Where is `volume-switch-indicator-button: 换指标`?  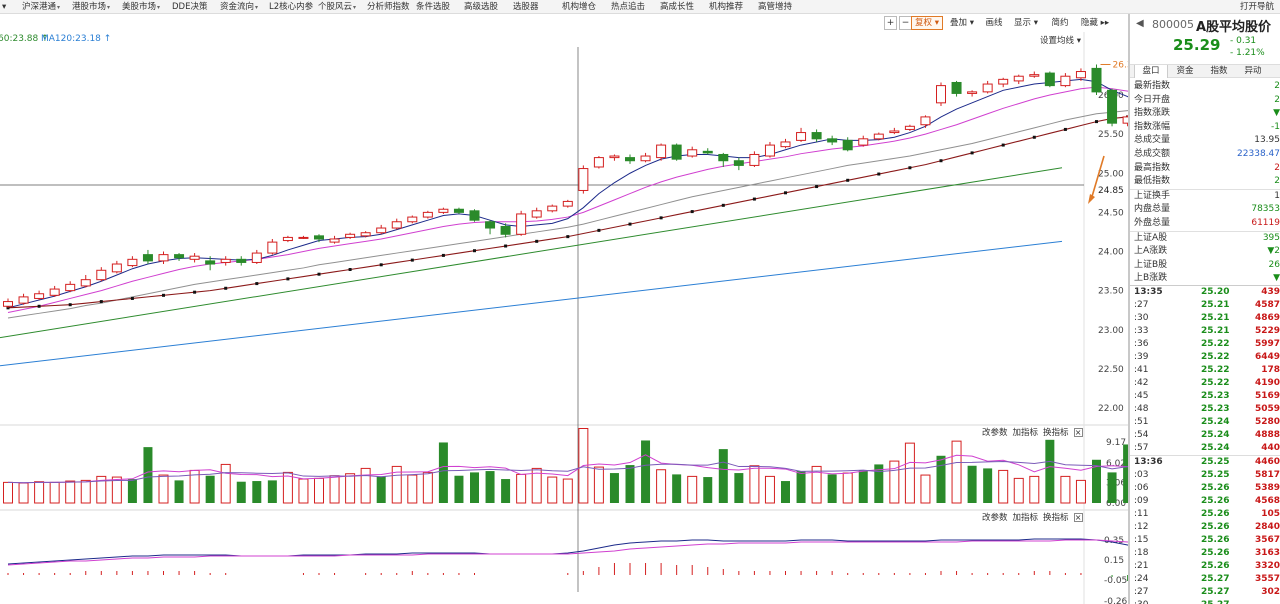
volume-switch-indicator-button: 换指标 is located at coordinates (1056, 433).